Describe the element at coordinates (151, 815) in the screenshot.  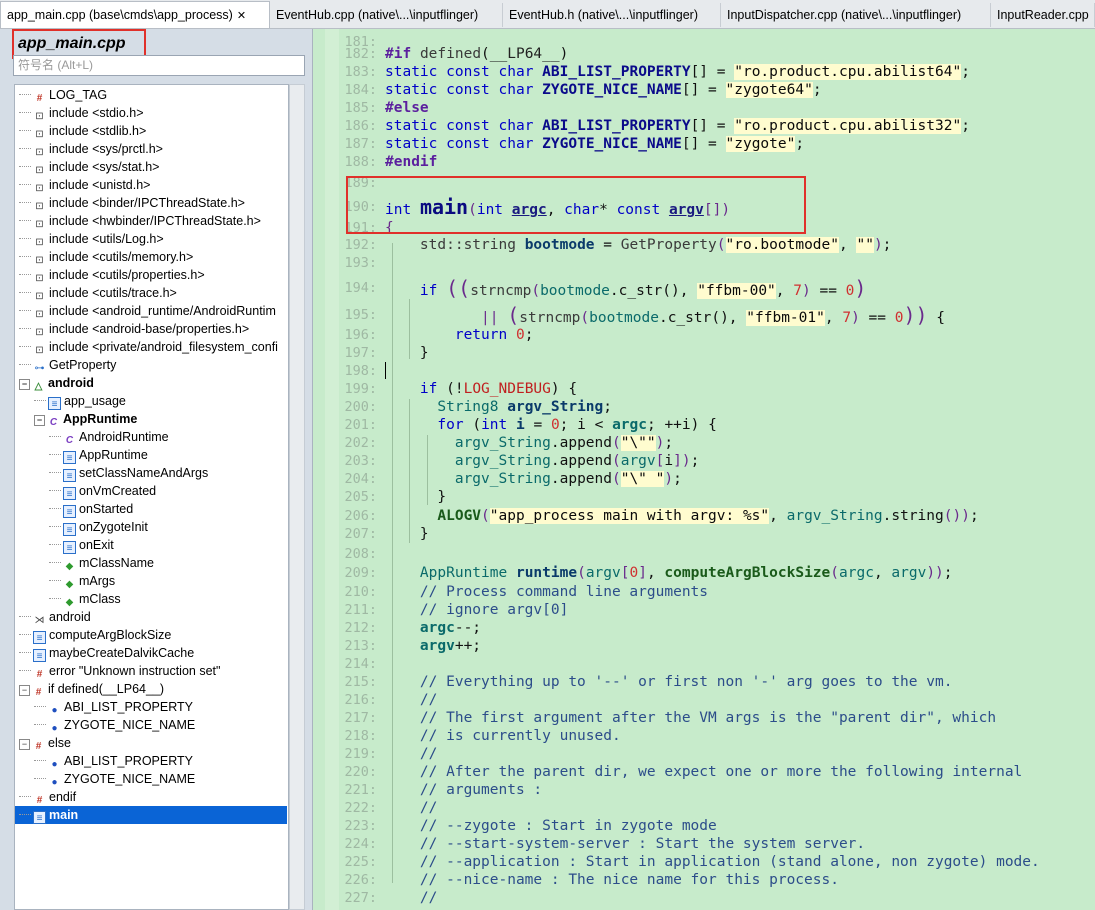
I see `tree-item: ≡ main` at that location.